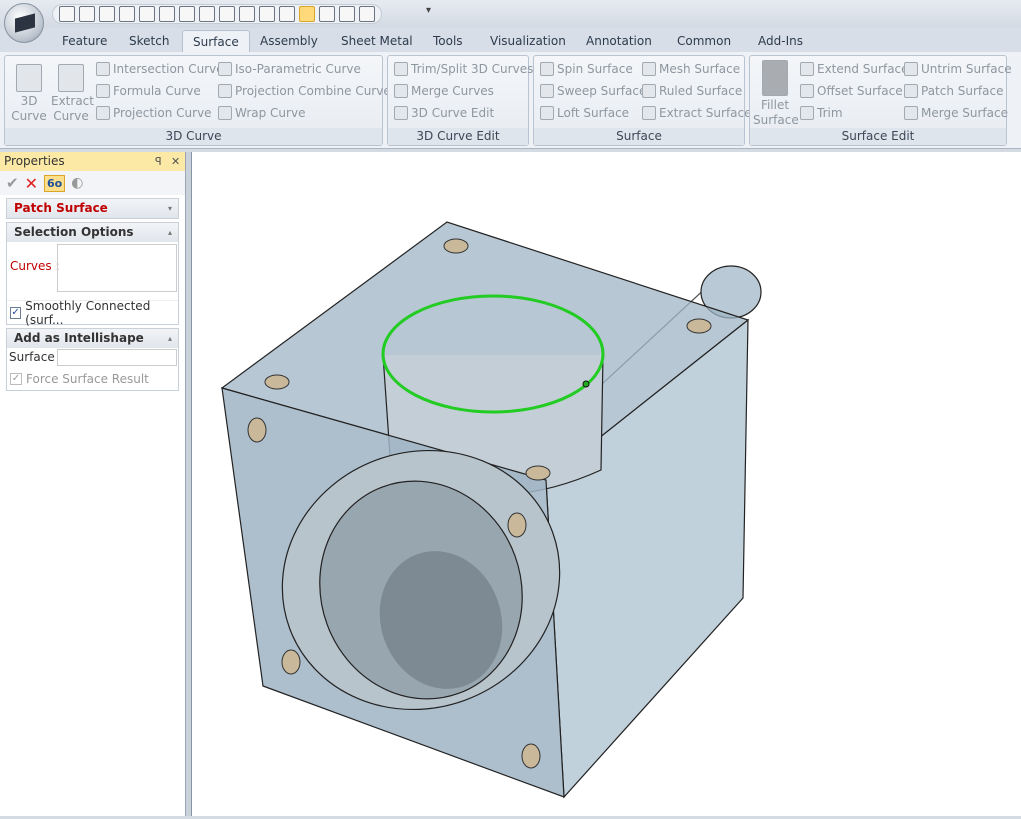 This screenshot has width=1021, height=819. Describe the element at coordinates (187, 14) in the screenshot. I see `edit-icon` at that location.